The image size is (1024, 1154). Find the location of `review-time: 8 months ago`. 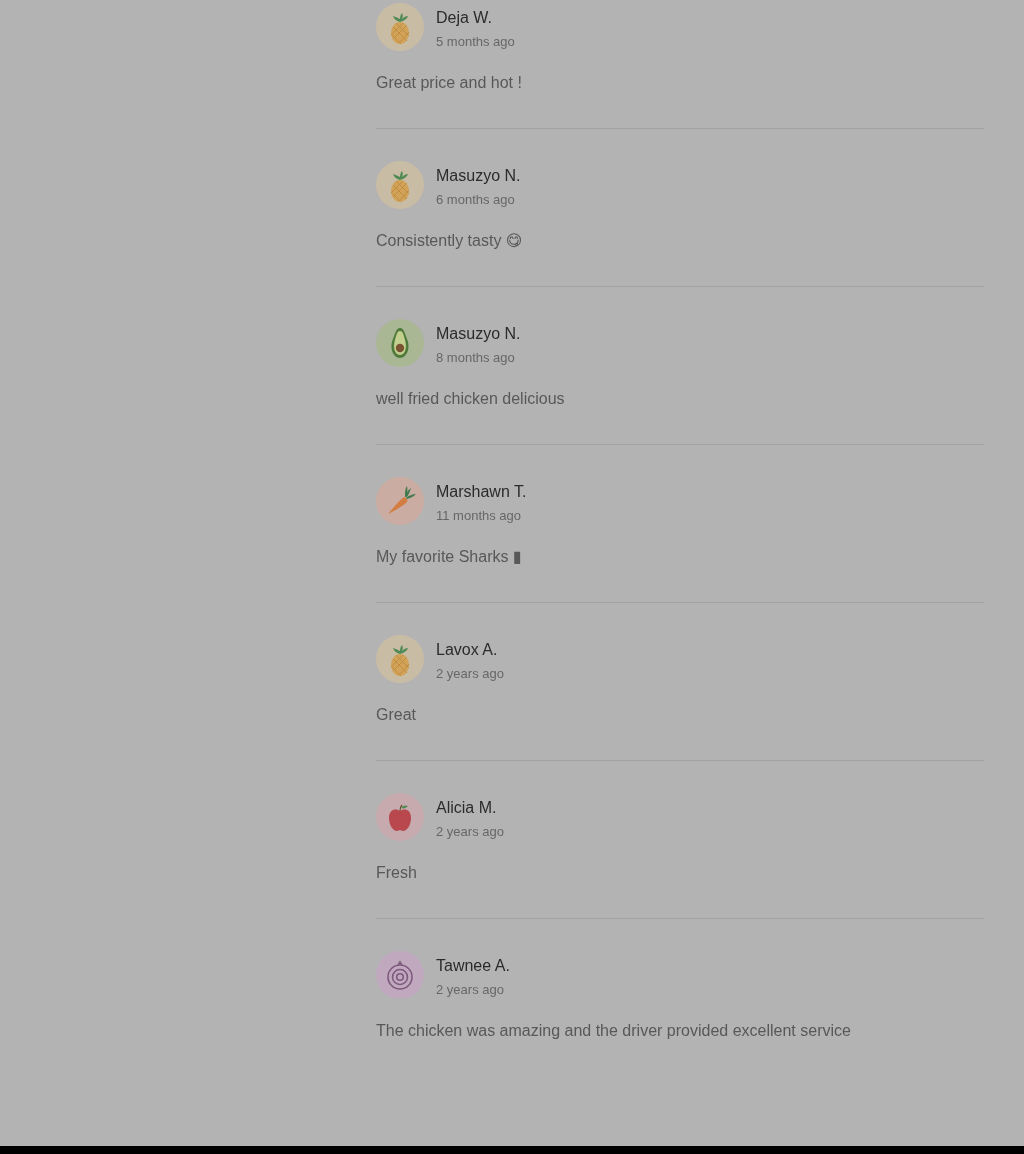

review-time: 8 months ago is located at coordinates (475, 358).